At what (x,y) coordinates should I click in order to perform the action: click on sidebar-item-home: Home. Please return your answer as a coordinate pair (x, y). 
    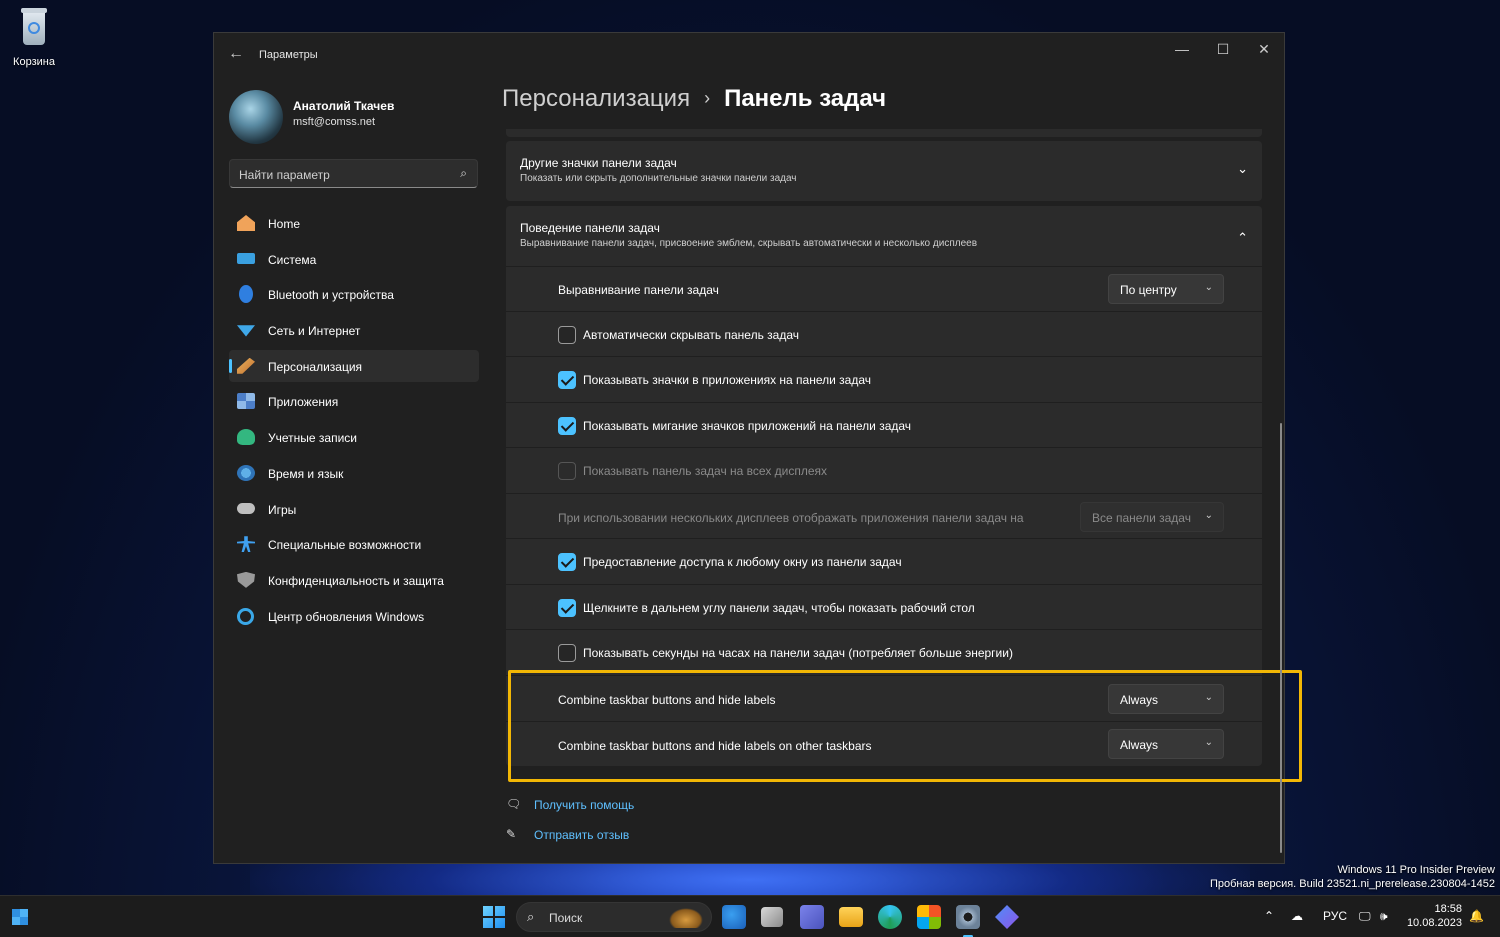
    Looking at the image, I should click on (354, 223).